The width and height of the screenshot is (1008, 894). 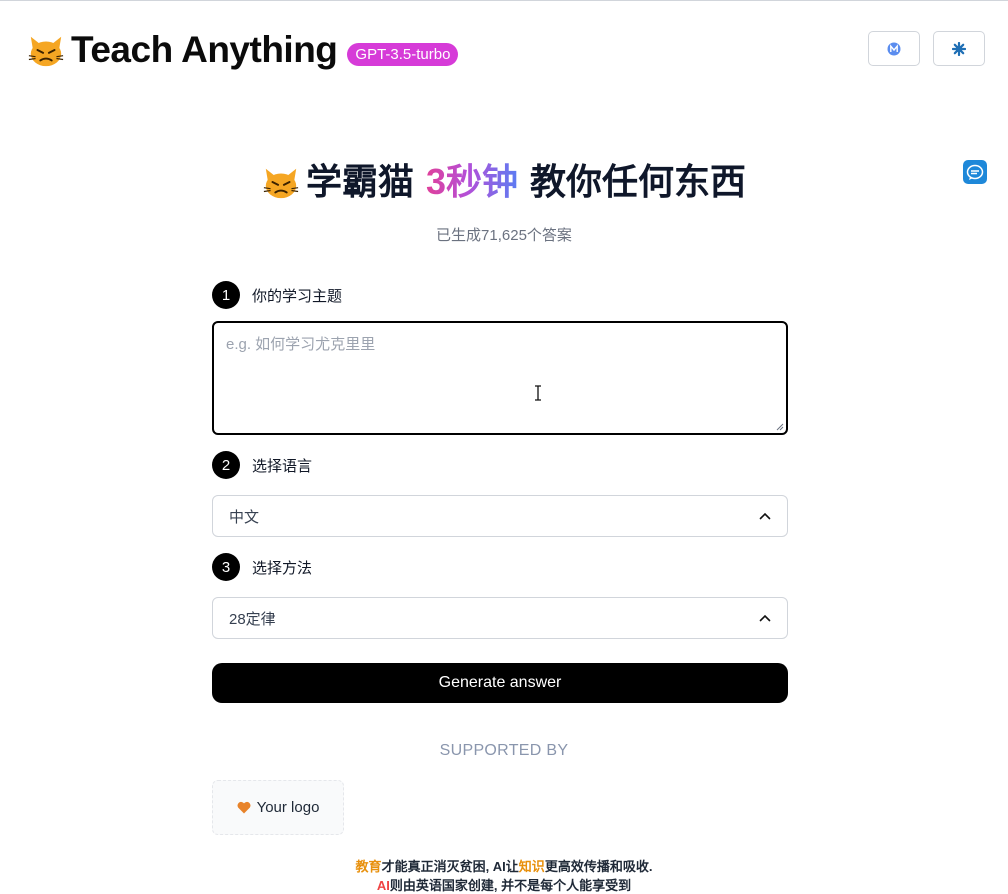 I want to click on brand: Teach Anything GPT-3.5-turbo, so click(x=243, y=50).